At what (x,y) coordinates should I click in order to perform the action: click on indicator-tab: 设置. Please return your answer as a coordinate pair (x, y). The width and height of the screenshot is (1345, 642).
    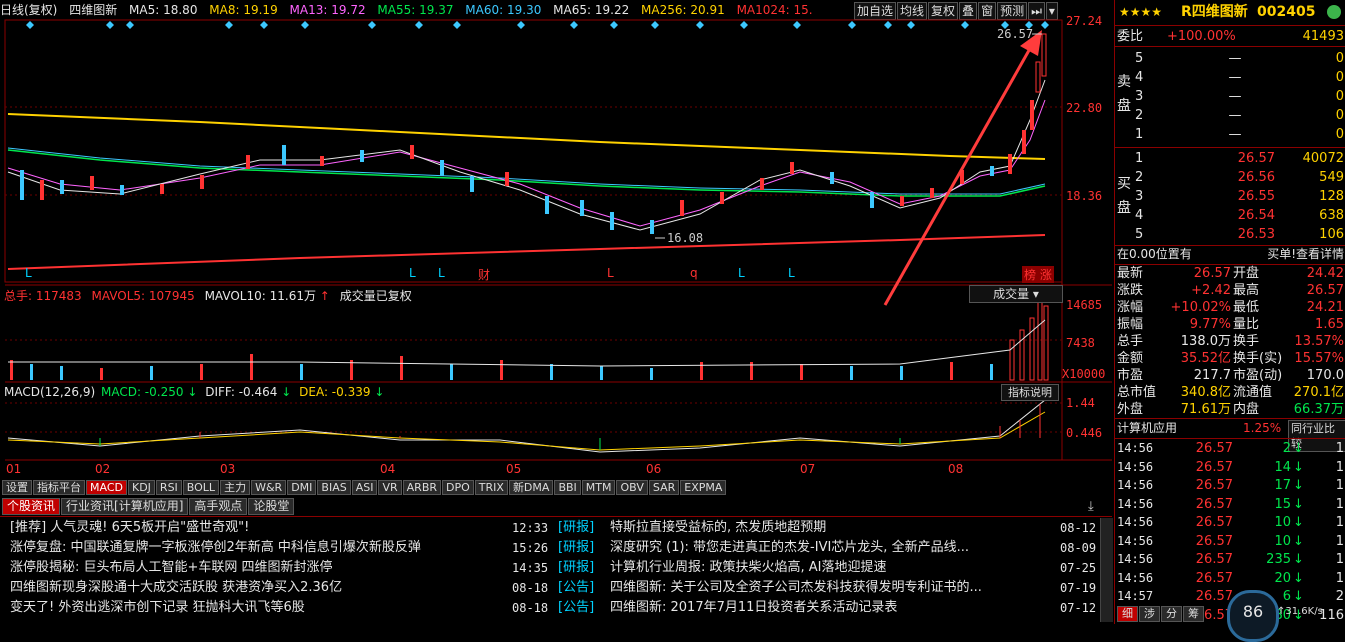
    Looking at the image, I should click on (17, 487).